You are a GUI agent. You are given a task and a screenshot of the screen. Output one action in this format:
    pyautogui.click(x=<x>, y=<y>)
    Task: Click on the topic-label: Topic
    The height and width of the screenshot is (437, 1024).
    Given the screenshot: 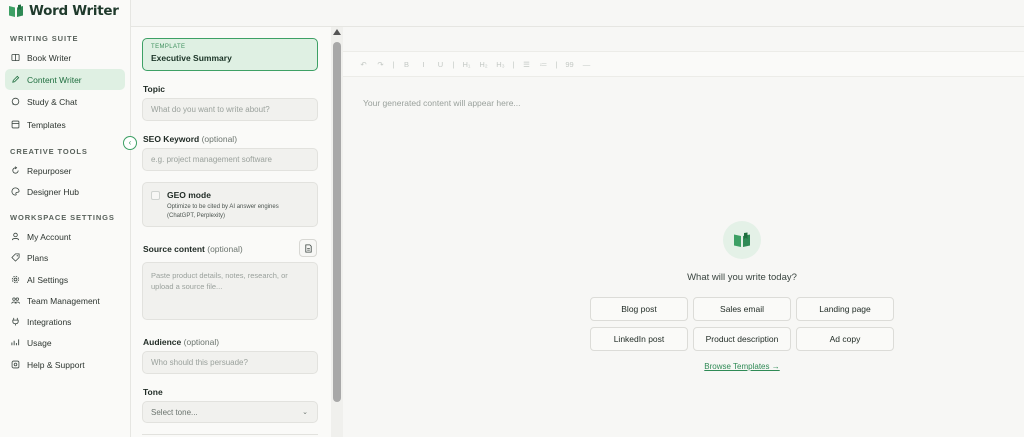 What is the action you would take?
    pyautogui.click(x=154, y=89)
    